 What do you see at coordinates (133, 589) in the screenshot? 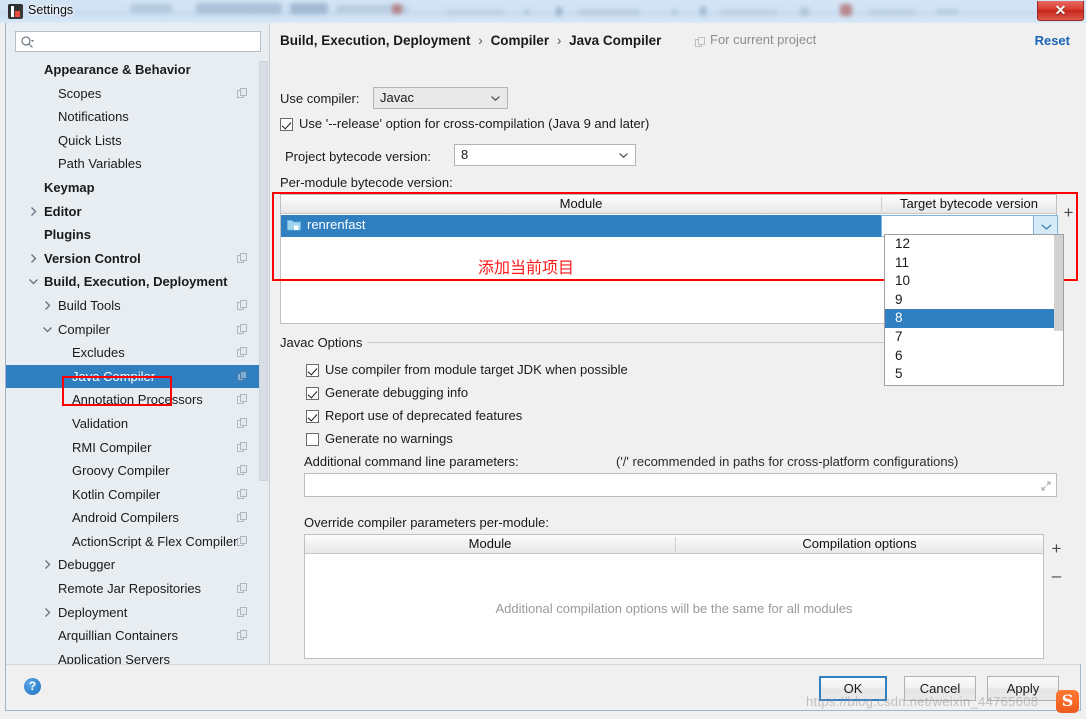
I see `sidebar-item-remote-jar-repositories: Remote Jar Repositories` at bounding box center [133, 589].